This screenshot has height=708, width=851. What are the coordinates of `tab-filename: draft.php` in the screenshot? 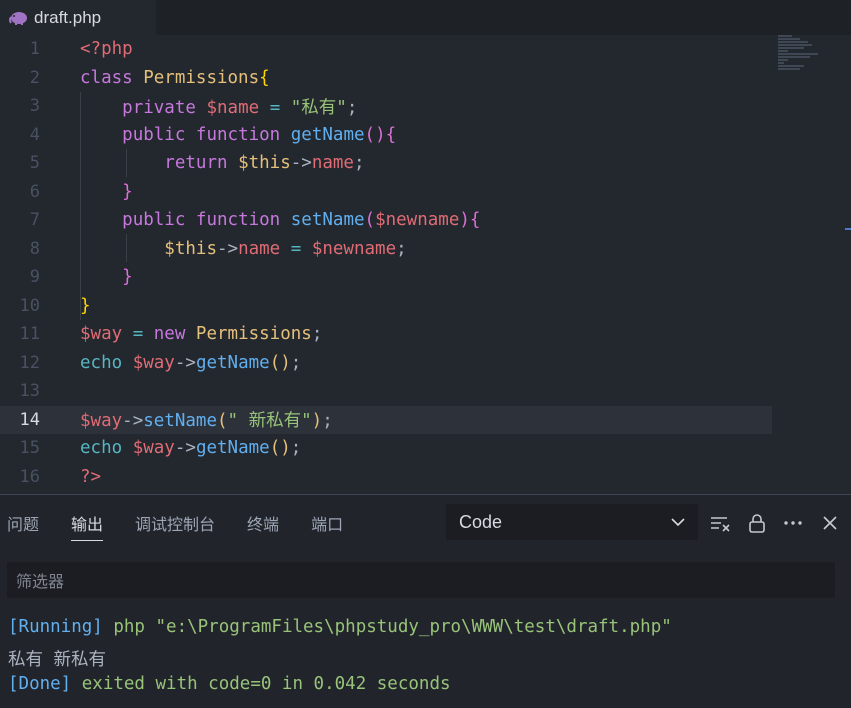 It's located at (68, 17).